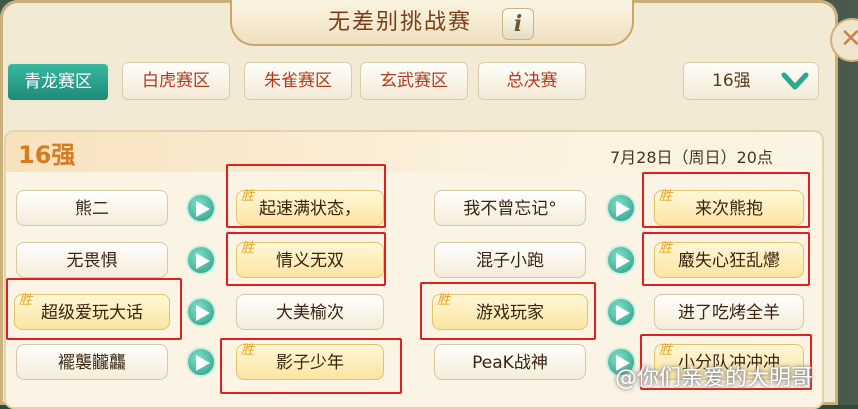 The width and height of the screenshot is (858, 409). I want to click on tab-zhuque: 朱雀赛区, so click(298, 81).